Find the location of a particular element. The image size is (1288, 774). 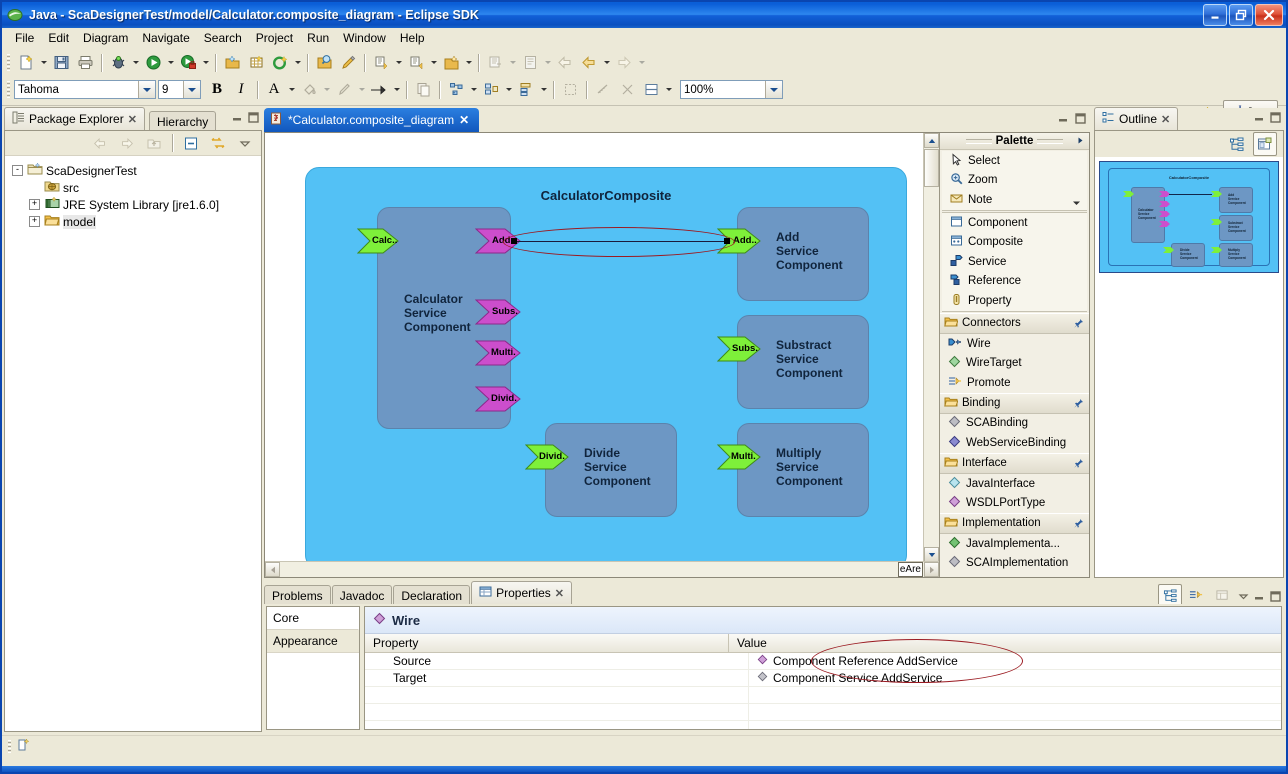

minimize-button is located at coordinates (1215, 15).